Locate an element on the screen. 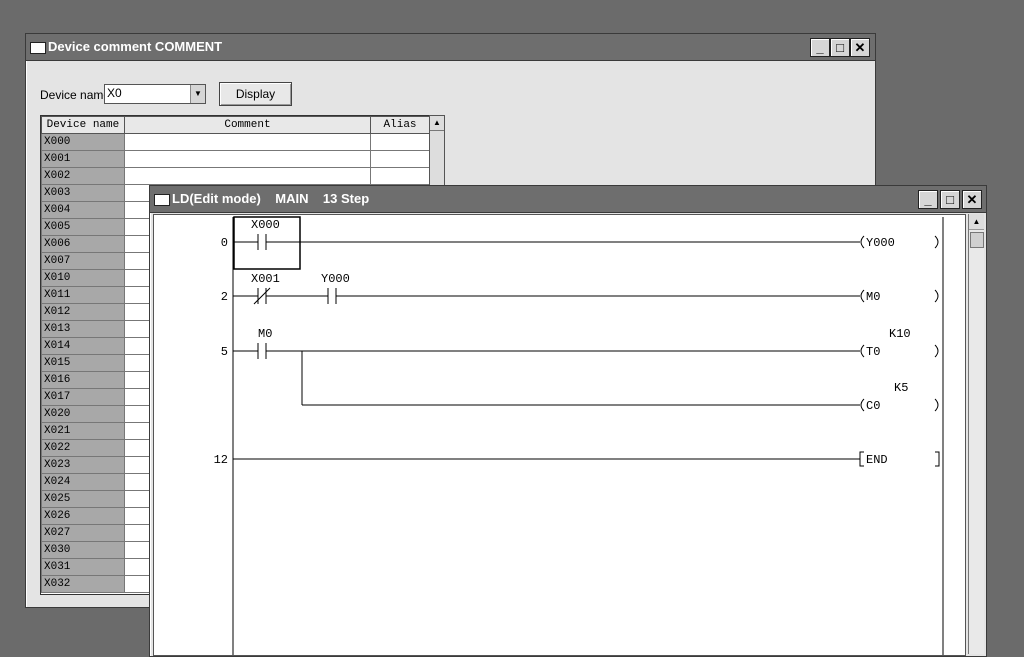 The image size is (1024, 657). table-row: X002 is located at coordinates (235, 176).